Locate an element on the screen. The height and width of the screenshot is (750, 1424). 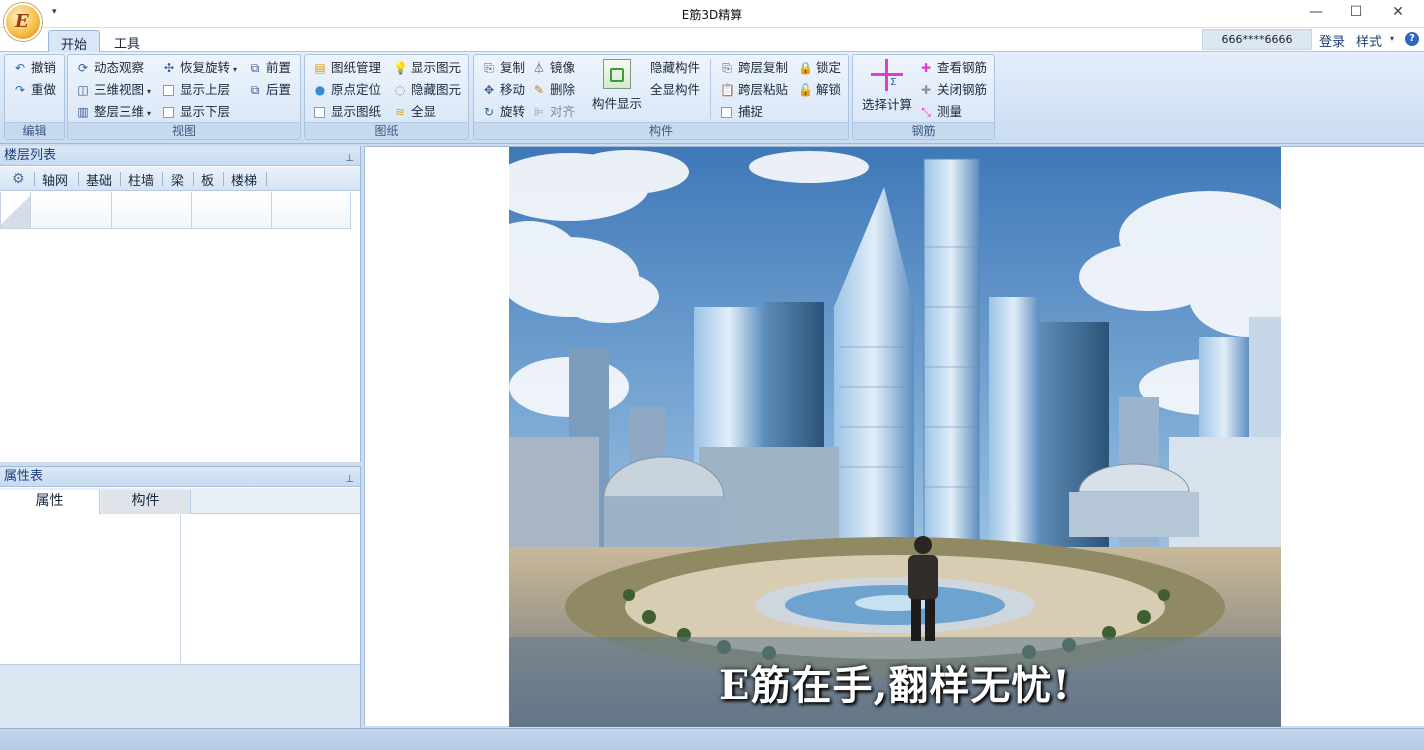
property-header: 属性表 ⊥ is located at coordinates (180, 477).